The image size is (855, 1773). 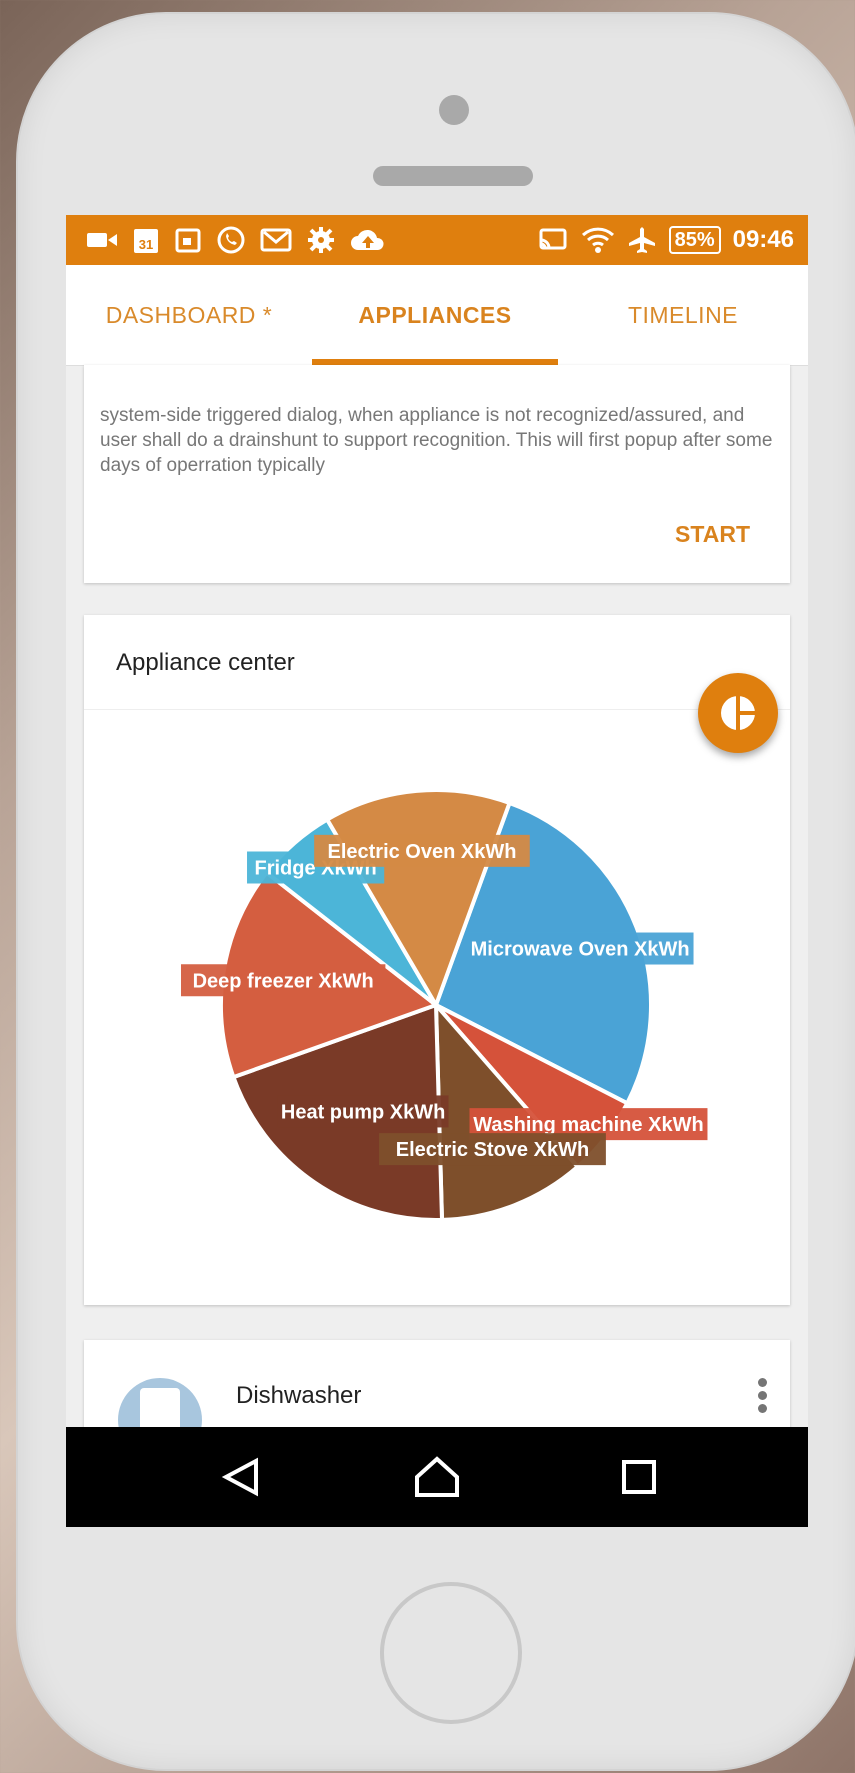 What do you see at coordinates (276, 240) in the screenshot?
I see `gmail-icon` at bounding box center [276, 240].